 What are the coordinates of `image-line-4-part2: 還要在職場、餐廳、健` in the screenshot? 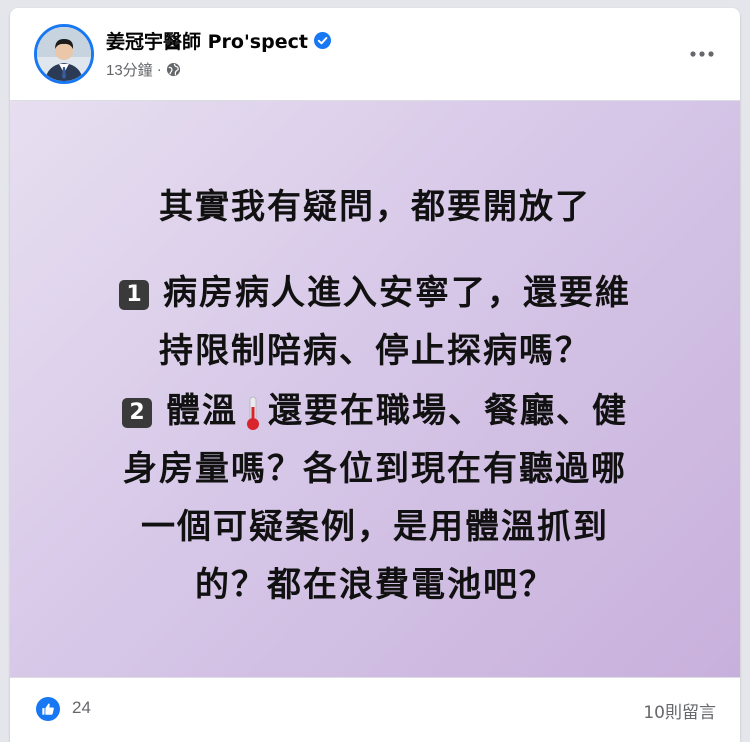 It's located at (448, 411).